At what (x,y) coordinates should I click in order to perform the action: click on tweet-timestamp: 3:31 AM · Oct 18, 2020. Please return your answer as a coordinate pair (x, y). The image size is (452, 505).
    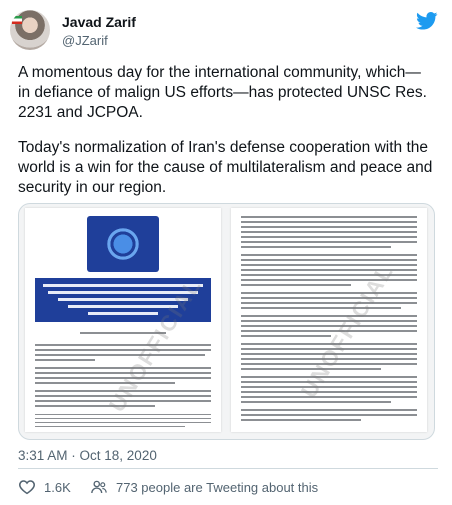
    Looking at the image, I should click on (87, 455).